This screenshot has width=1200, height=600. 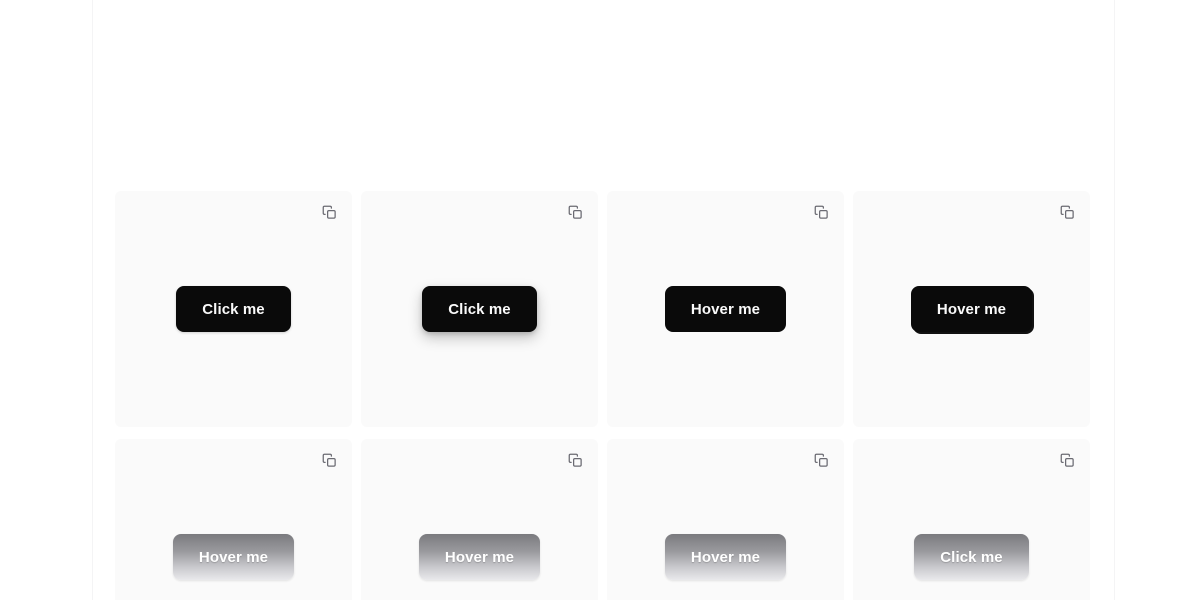 What do you see at coordinates (725, 519) in the screenshot?
I see `component-preview-card-7: Hover me` at bounding box center [725, 519].